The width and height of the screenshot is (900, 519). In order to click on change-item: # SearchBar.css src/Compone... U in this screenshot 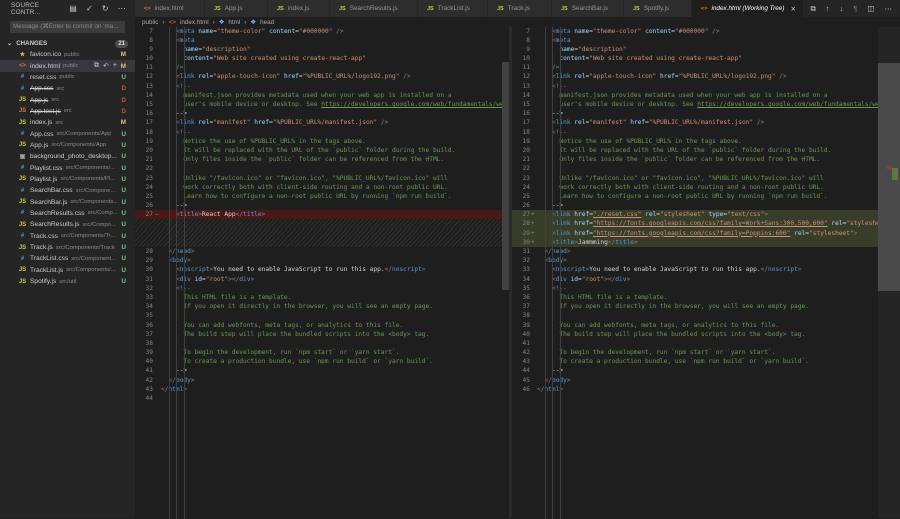, I will do `click(67, 190)`.